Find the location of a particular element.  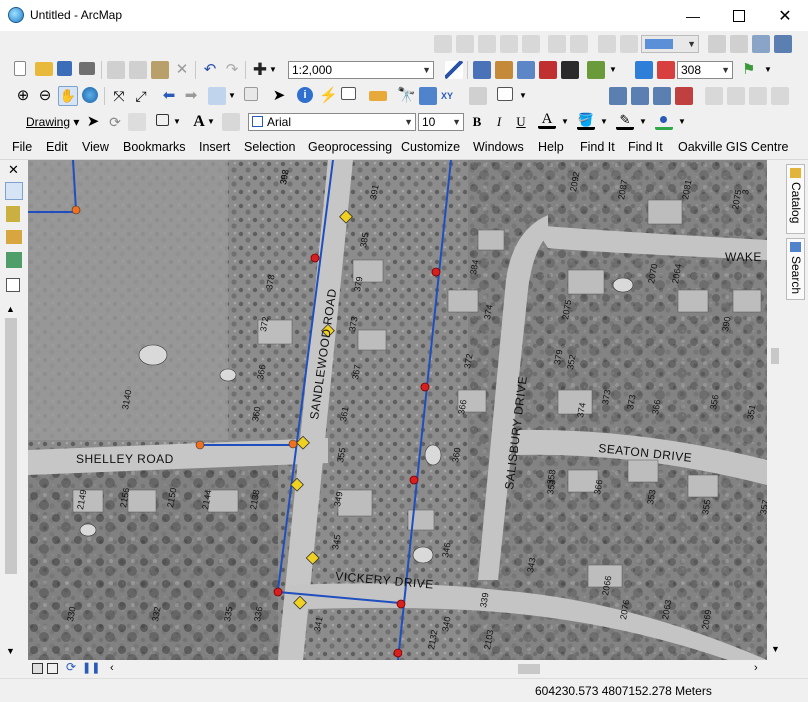

toc-scroll-up: ▲ is located at coordinates (10, 309).